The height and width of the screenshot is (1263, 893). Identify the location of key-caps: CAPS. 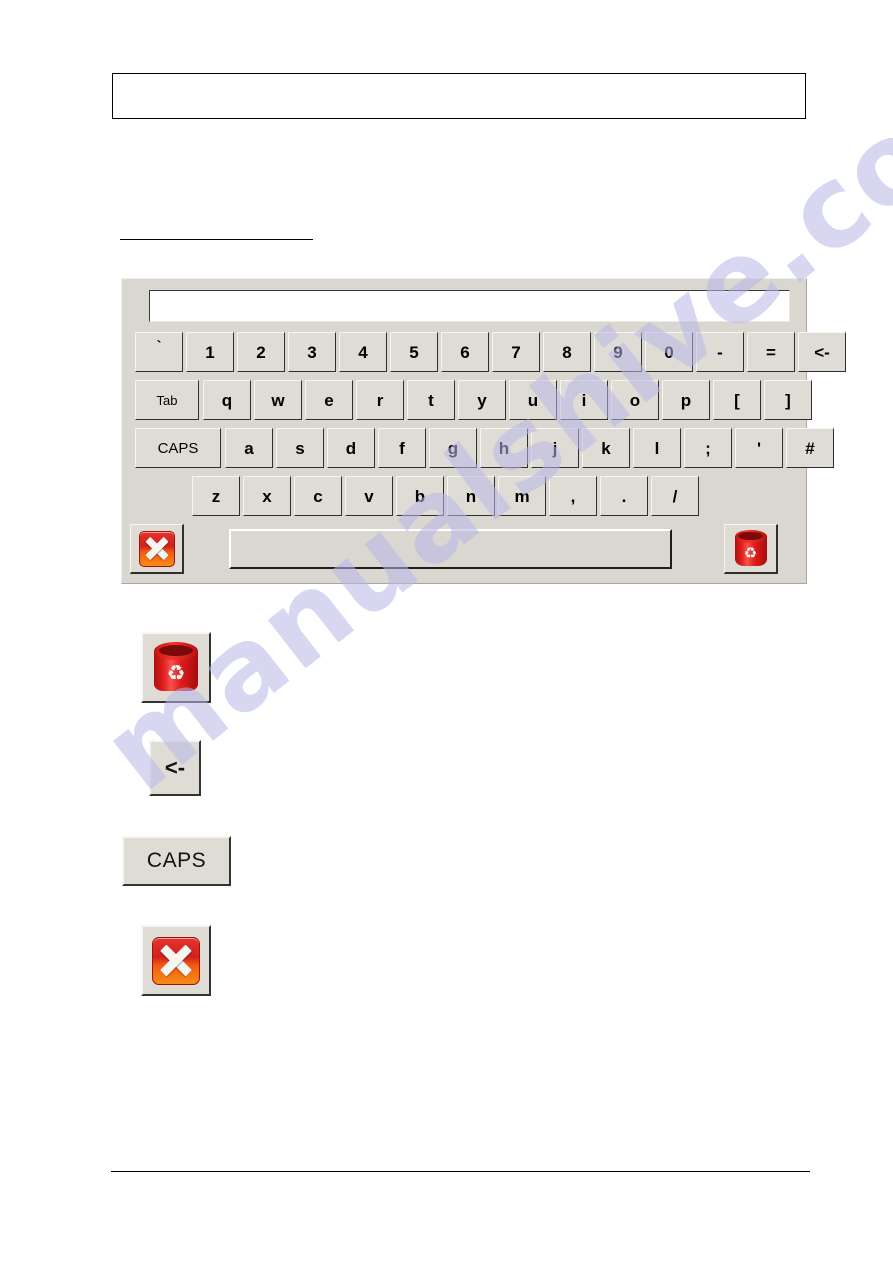
(178, 448).